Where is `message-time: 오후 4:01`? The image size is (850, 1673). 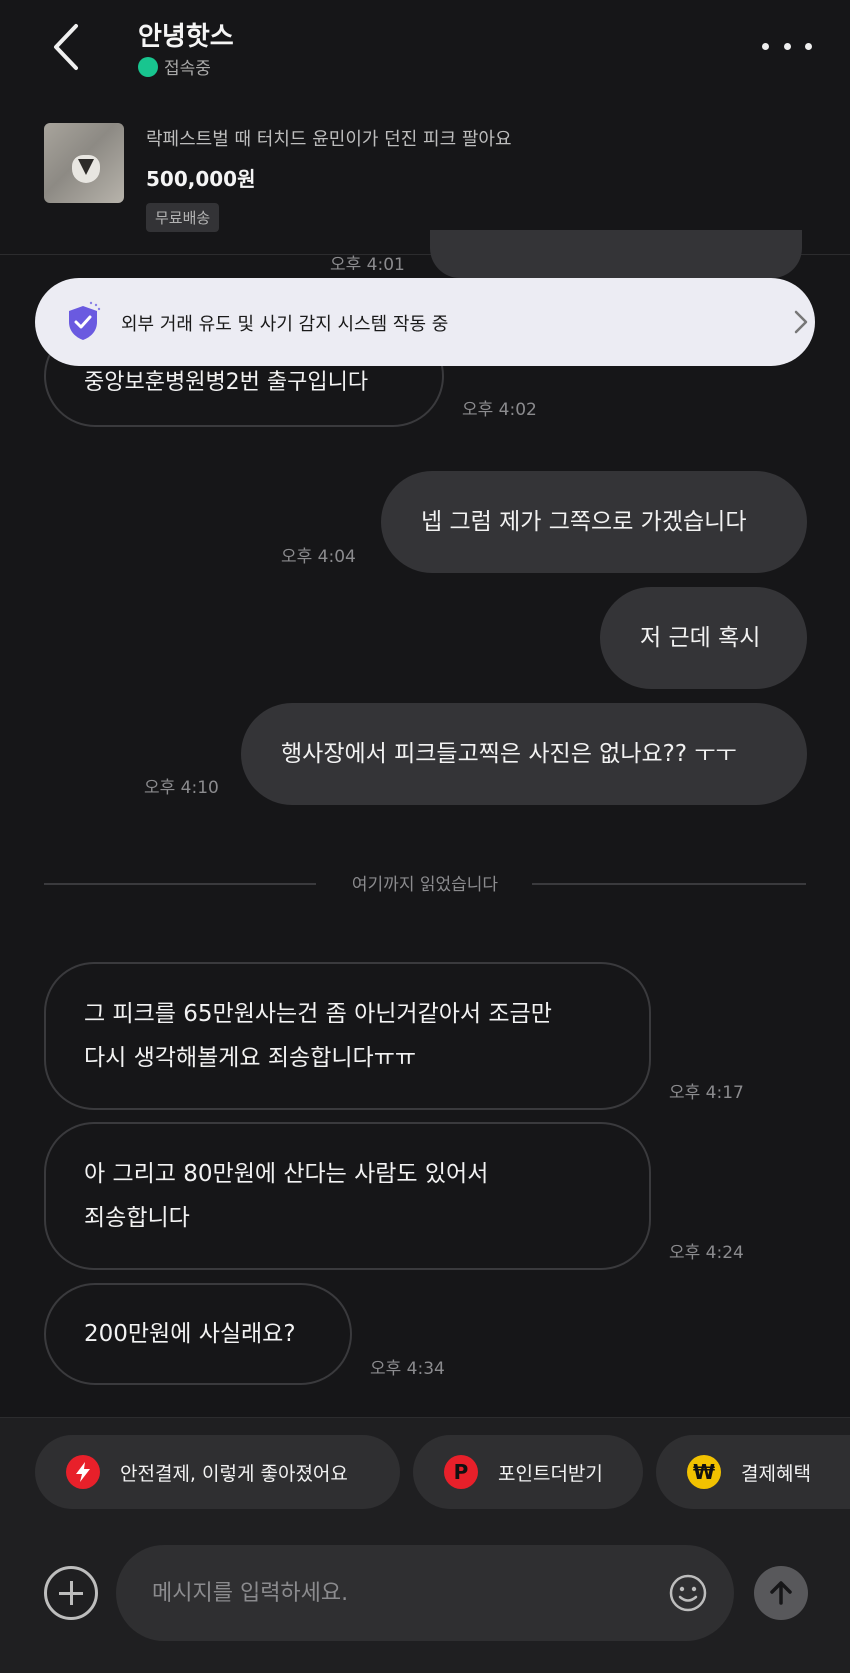 message-time: 오후 4:01 is located at coordinates (367, 262).